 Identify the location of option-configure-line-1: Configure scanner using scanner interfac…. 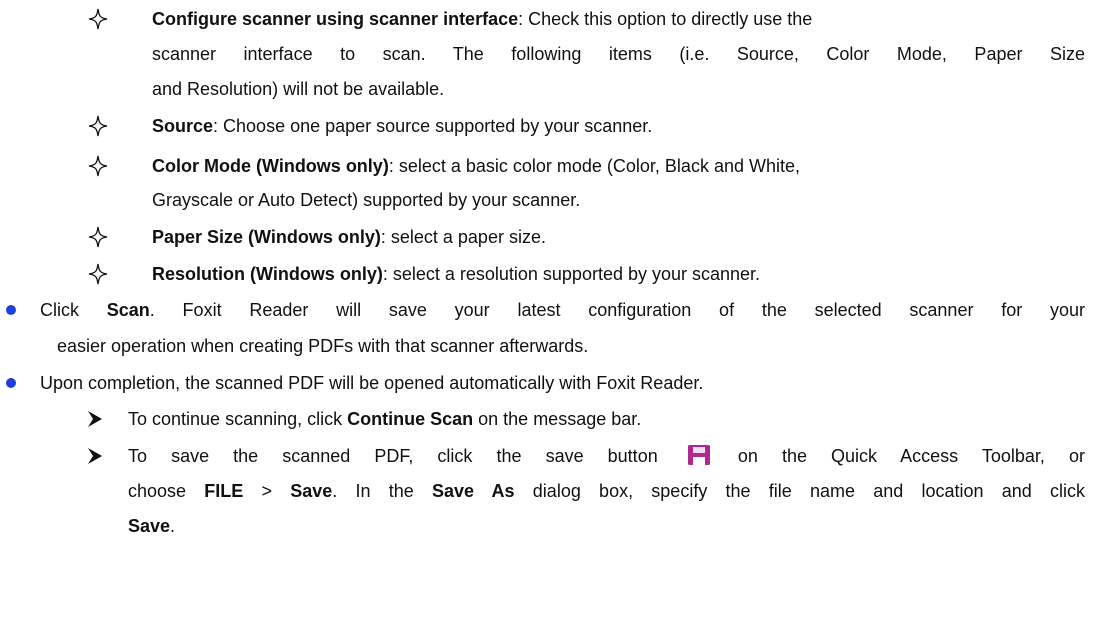
(482, 19).